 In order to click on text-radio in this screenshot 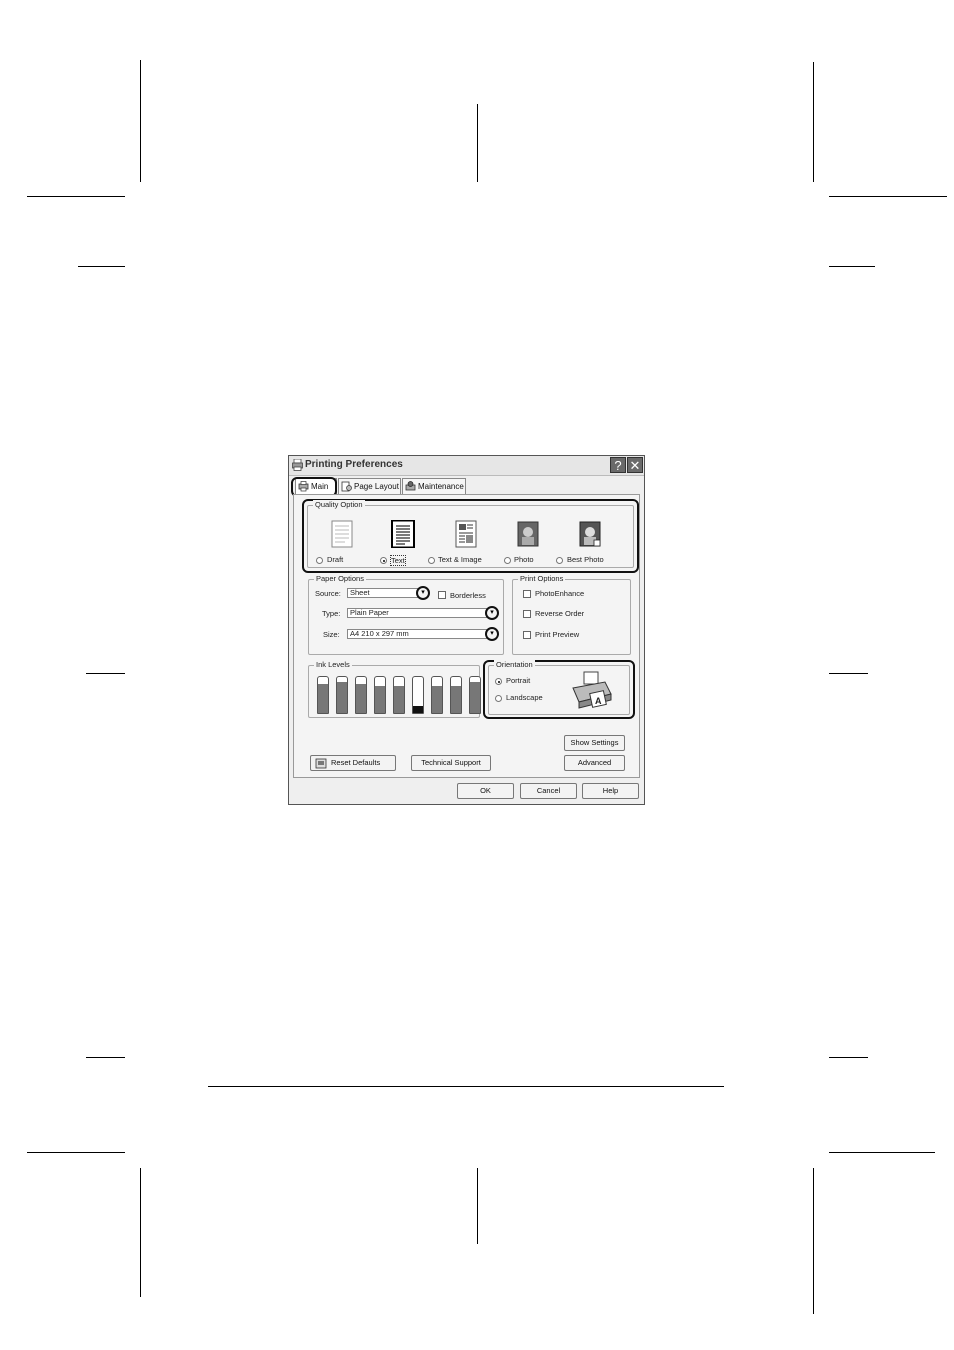, I will do `click(383, 560)`.